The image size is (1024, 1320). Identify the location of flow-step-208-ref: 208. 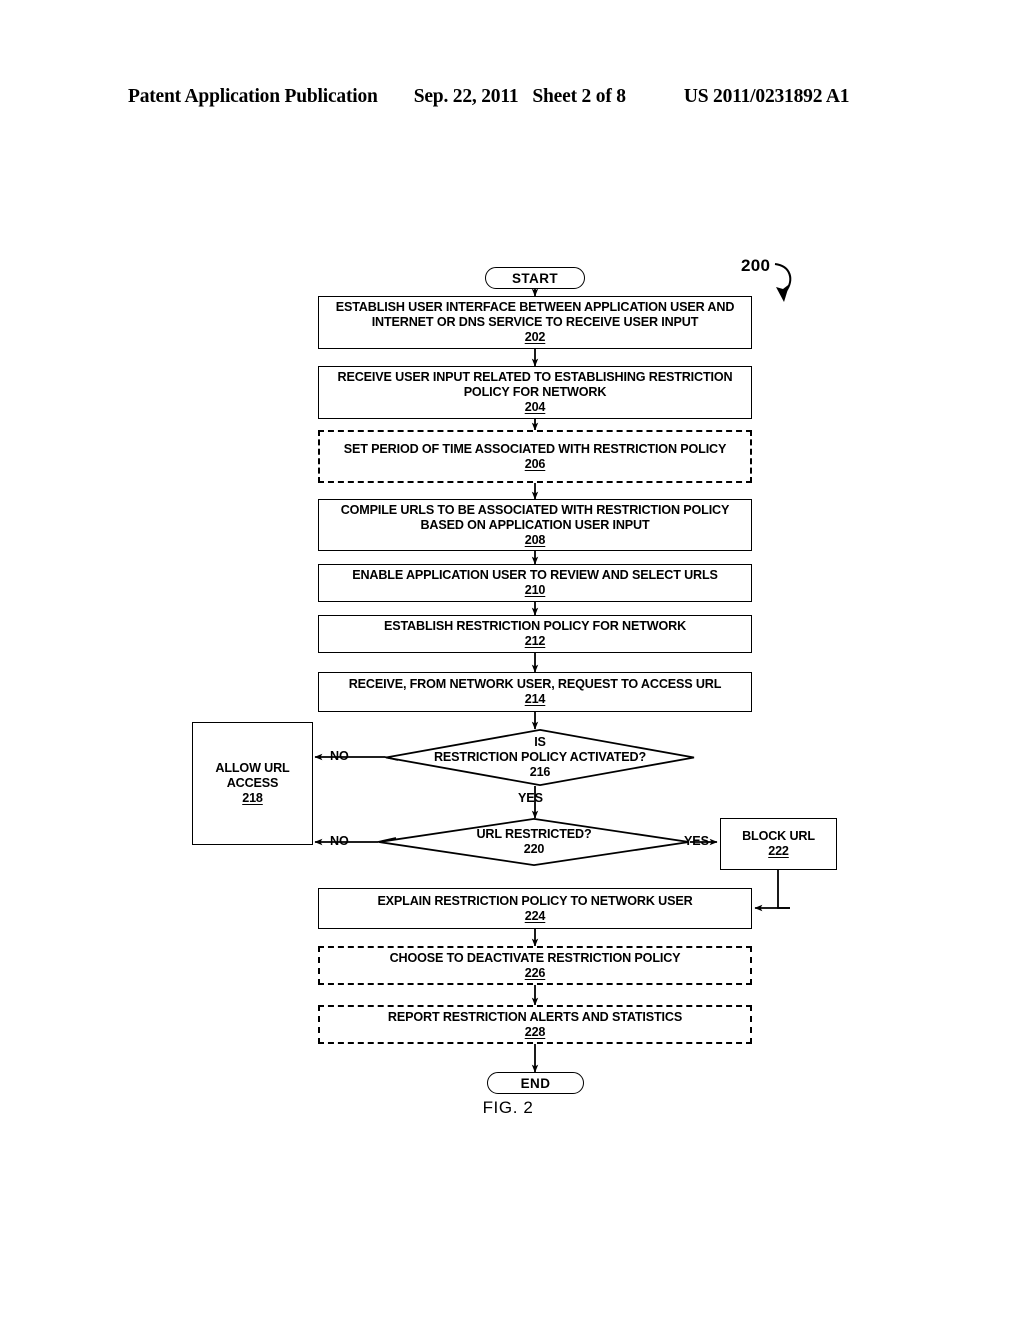
(535, 539).